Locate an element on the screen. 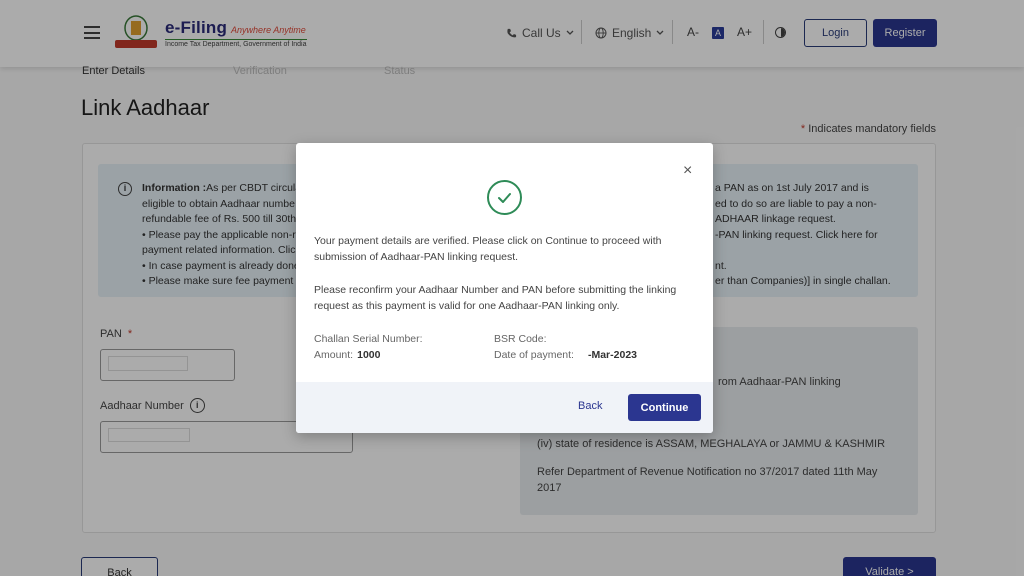 This screenshot has width=1024, height=576. date-label: Date of payment: is located at coordinates (534, 355).